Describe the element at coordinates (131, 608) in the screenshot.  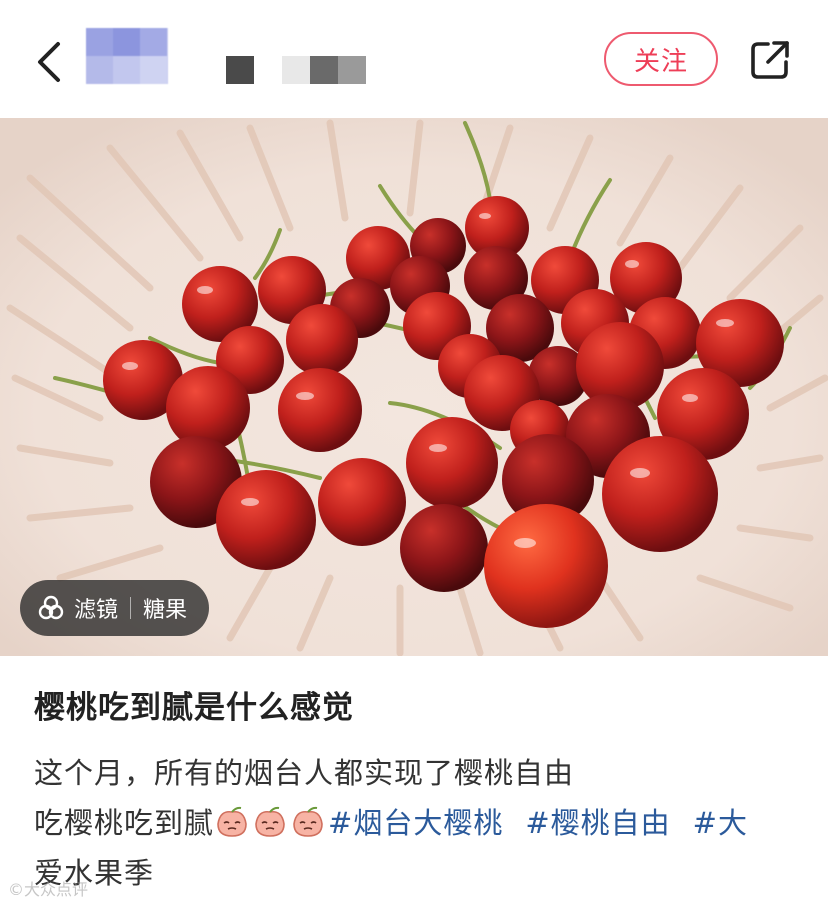
I see `filter-separator` at that location.